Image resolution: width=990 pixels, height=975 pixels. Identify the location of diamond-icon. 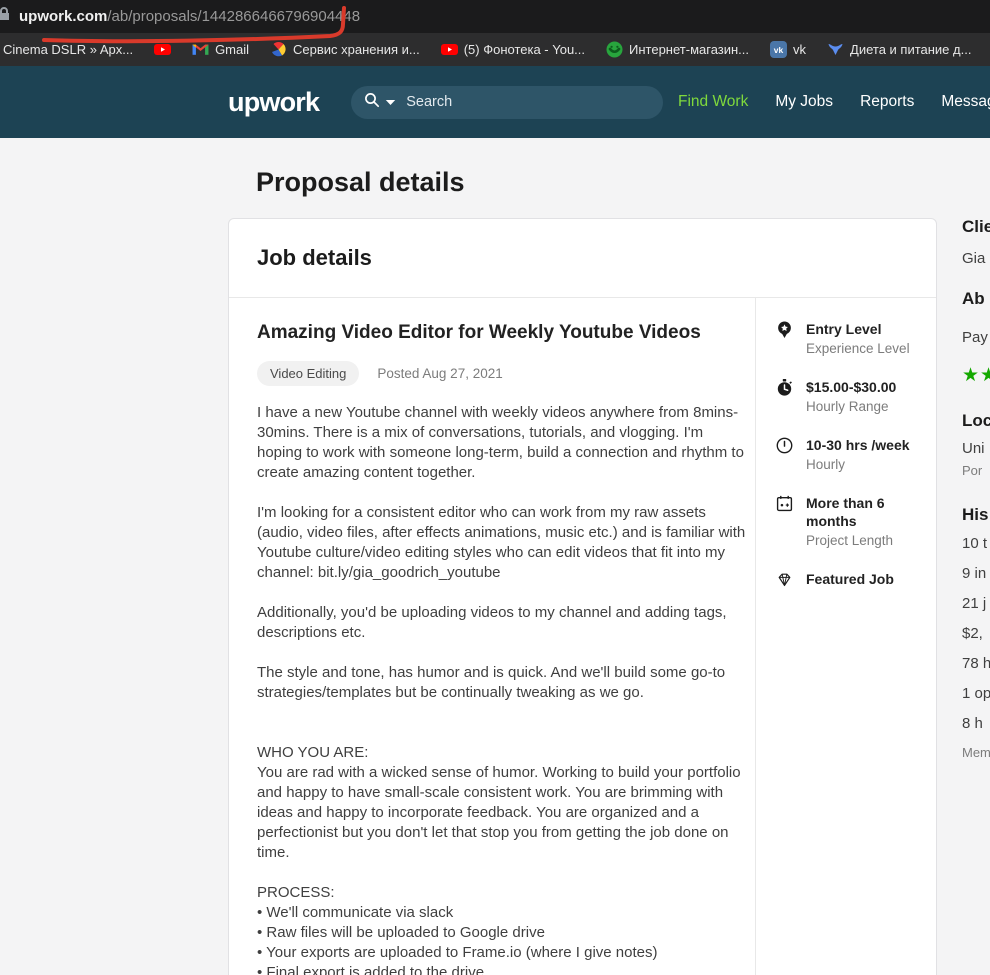
(784, 580).